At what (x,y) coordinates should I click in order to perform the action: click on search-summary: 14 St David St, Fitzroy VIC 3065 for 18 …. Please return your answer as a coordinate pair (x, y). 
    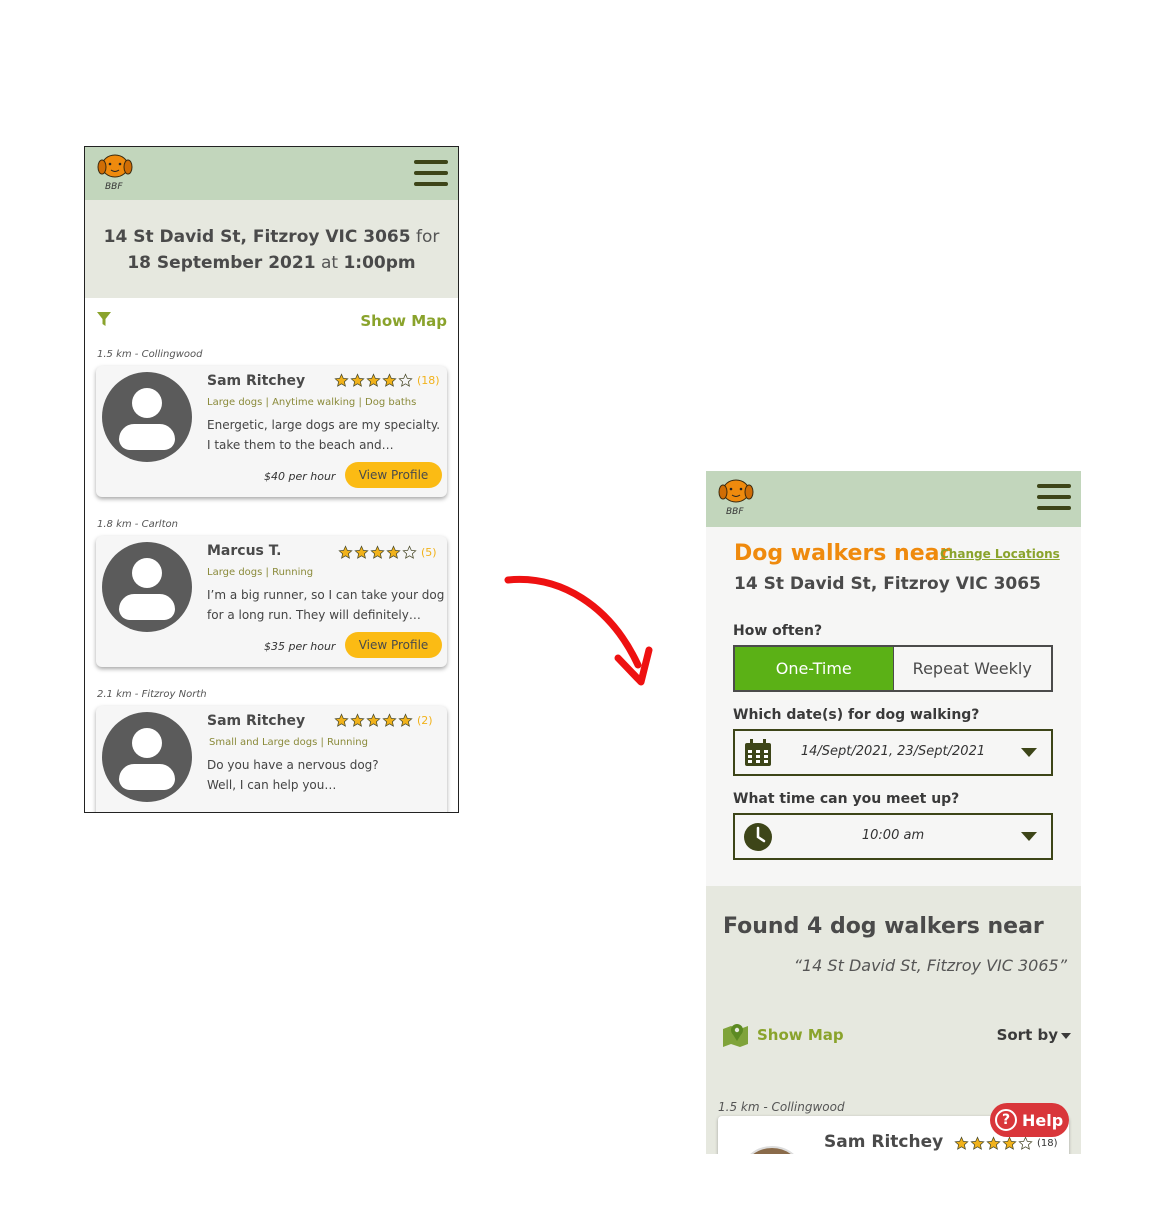
    Looking at the image, I should click on (271, 249).